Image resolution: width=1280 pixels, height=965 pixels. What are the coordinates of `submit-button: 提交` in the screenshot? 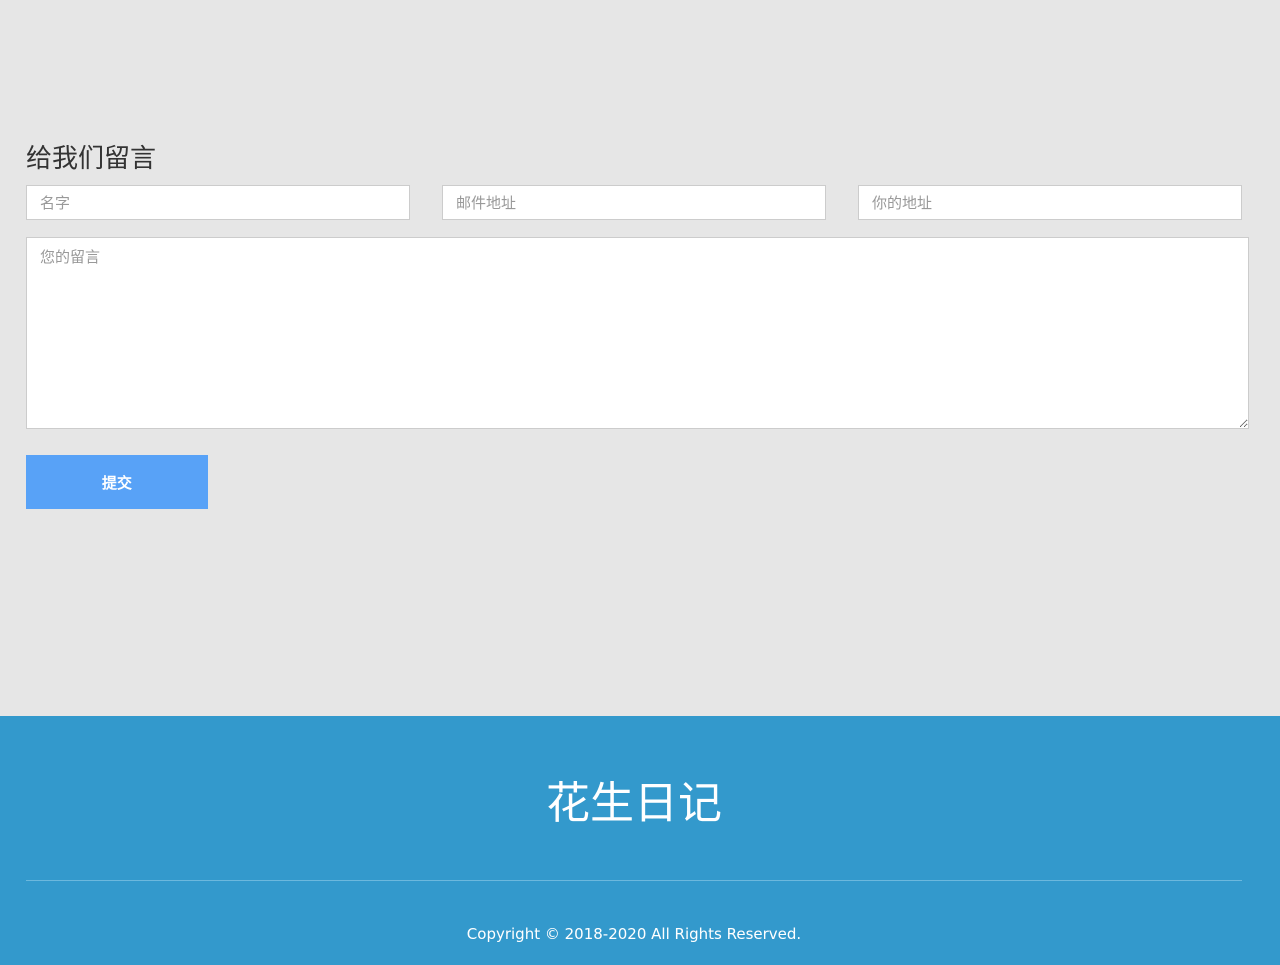 It's located at (117, 482).